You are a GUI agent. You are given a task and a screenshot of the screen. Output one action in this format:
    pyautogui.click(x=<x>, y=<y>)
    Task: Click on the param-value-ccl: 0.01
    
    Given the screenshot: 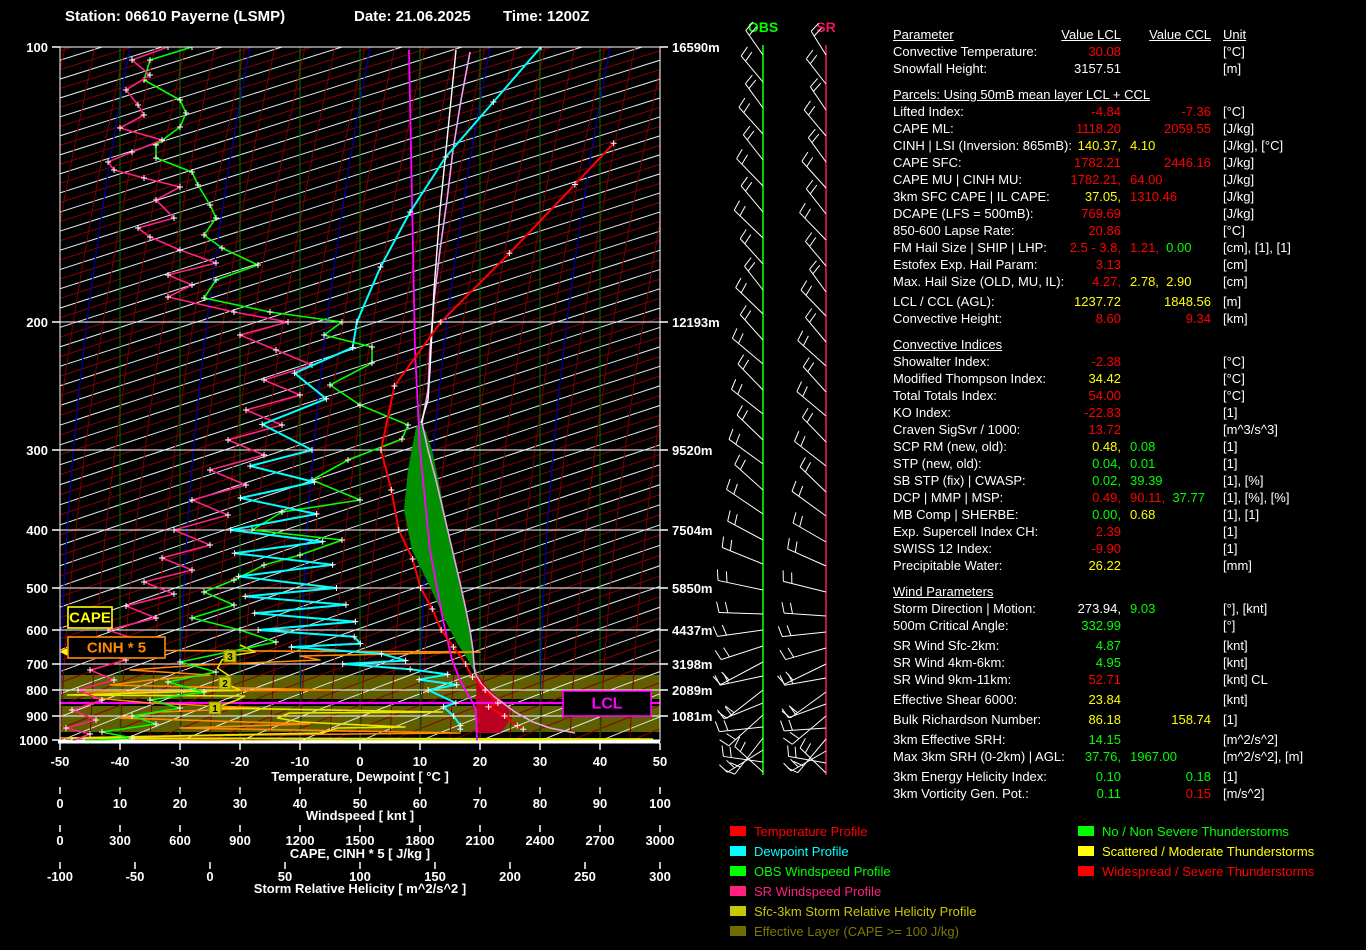 What is the action you would take?
    pyautogui.click(x=1143, y=463)
    